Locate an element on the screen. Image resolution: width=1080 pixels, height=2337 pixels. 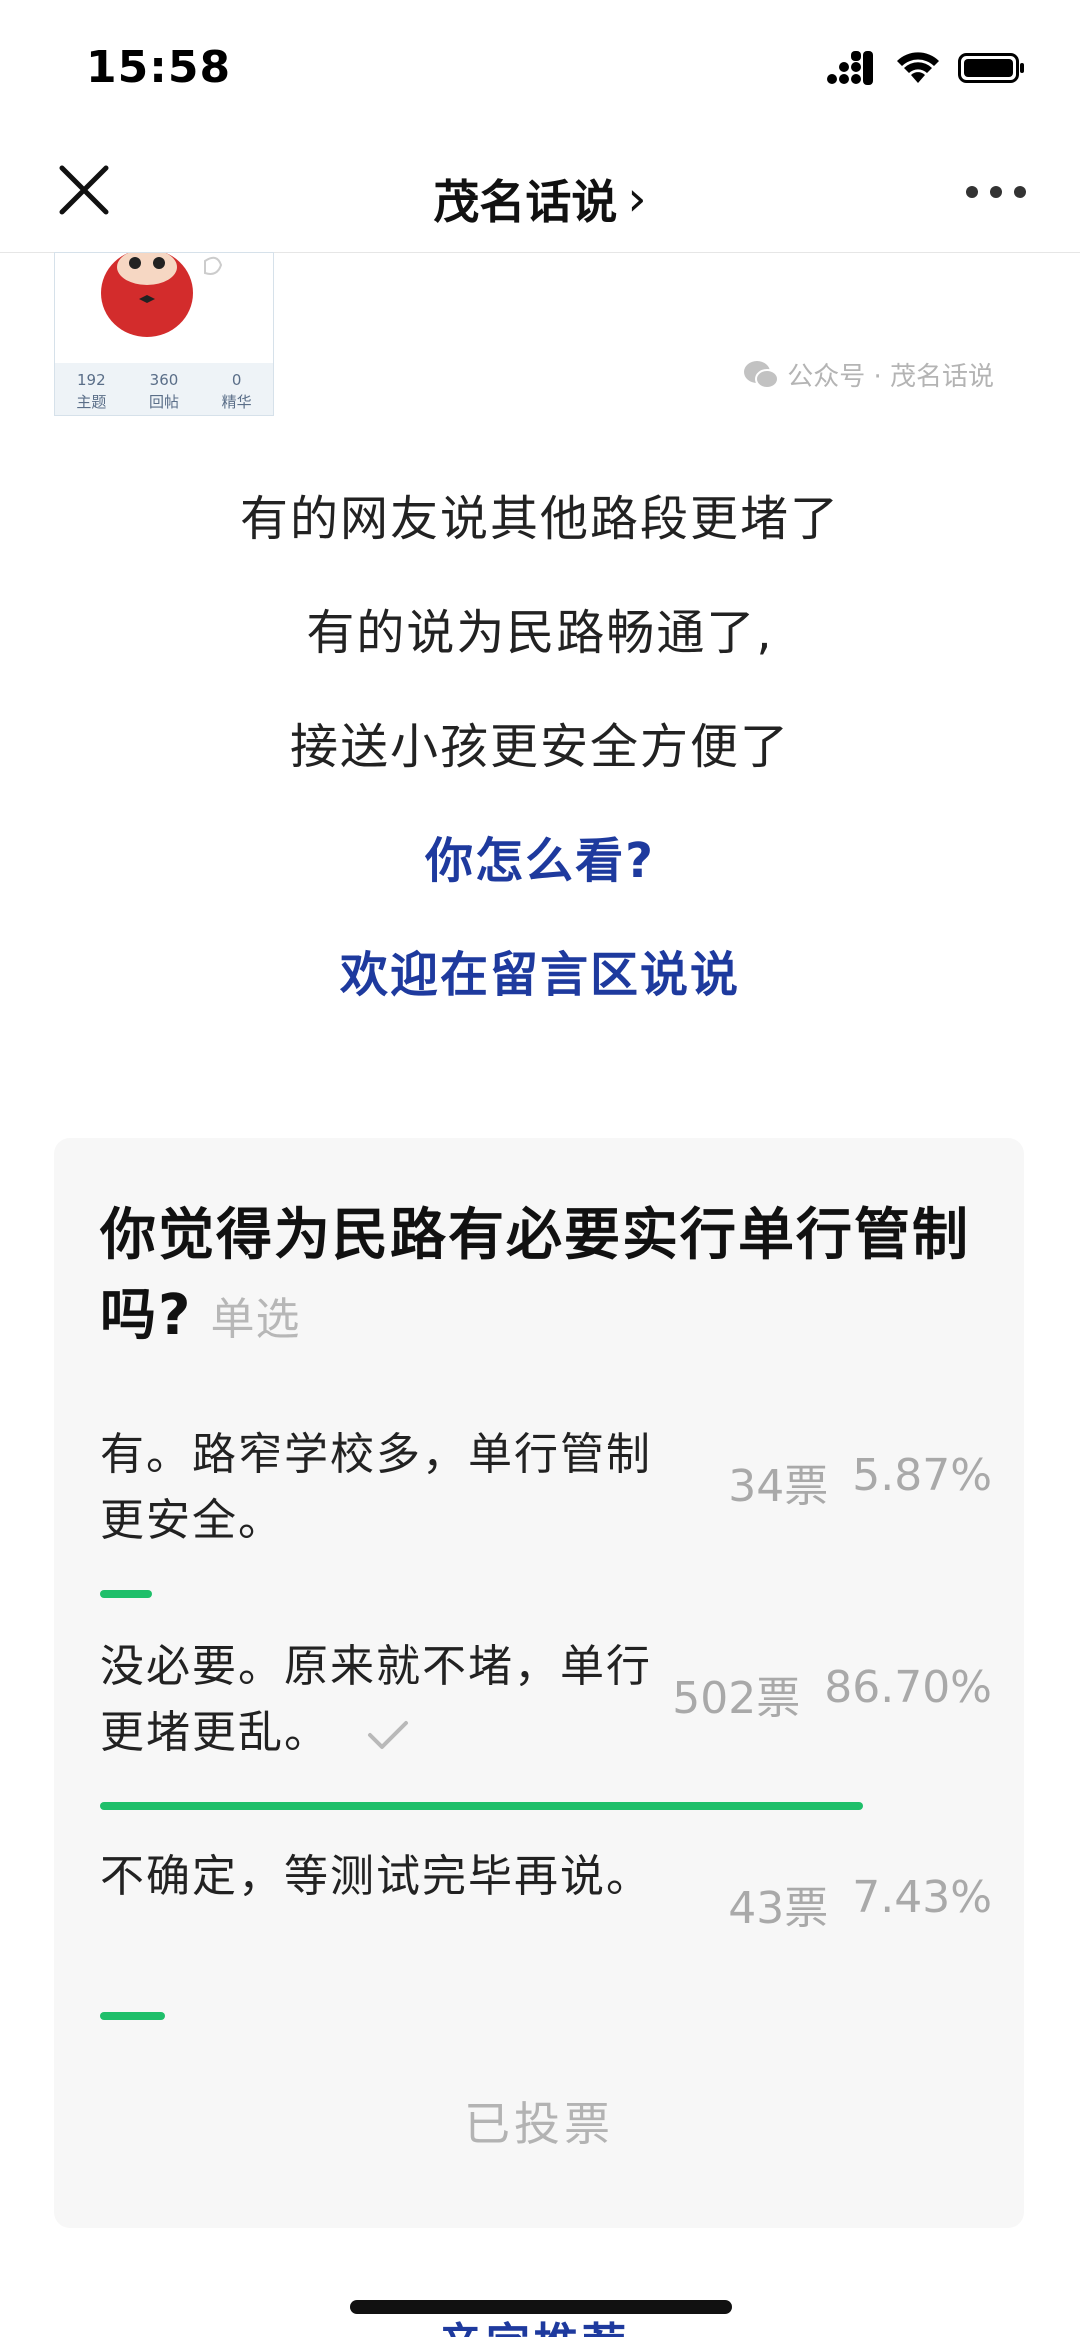
battery-icon is located at coordinates (991, 68).